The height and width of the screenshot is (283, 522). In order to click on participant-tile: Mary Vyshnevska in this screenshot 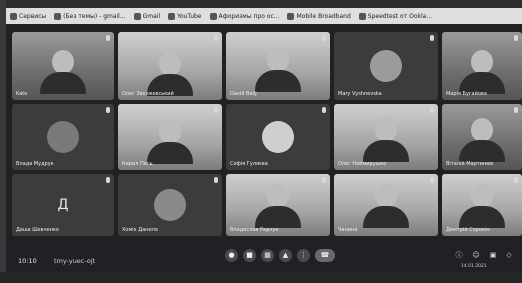, I will do `click(386, 66)`.